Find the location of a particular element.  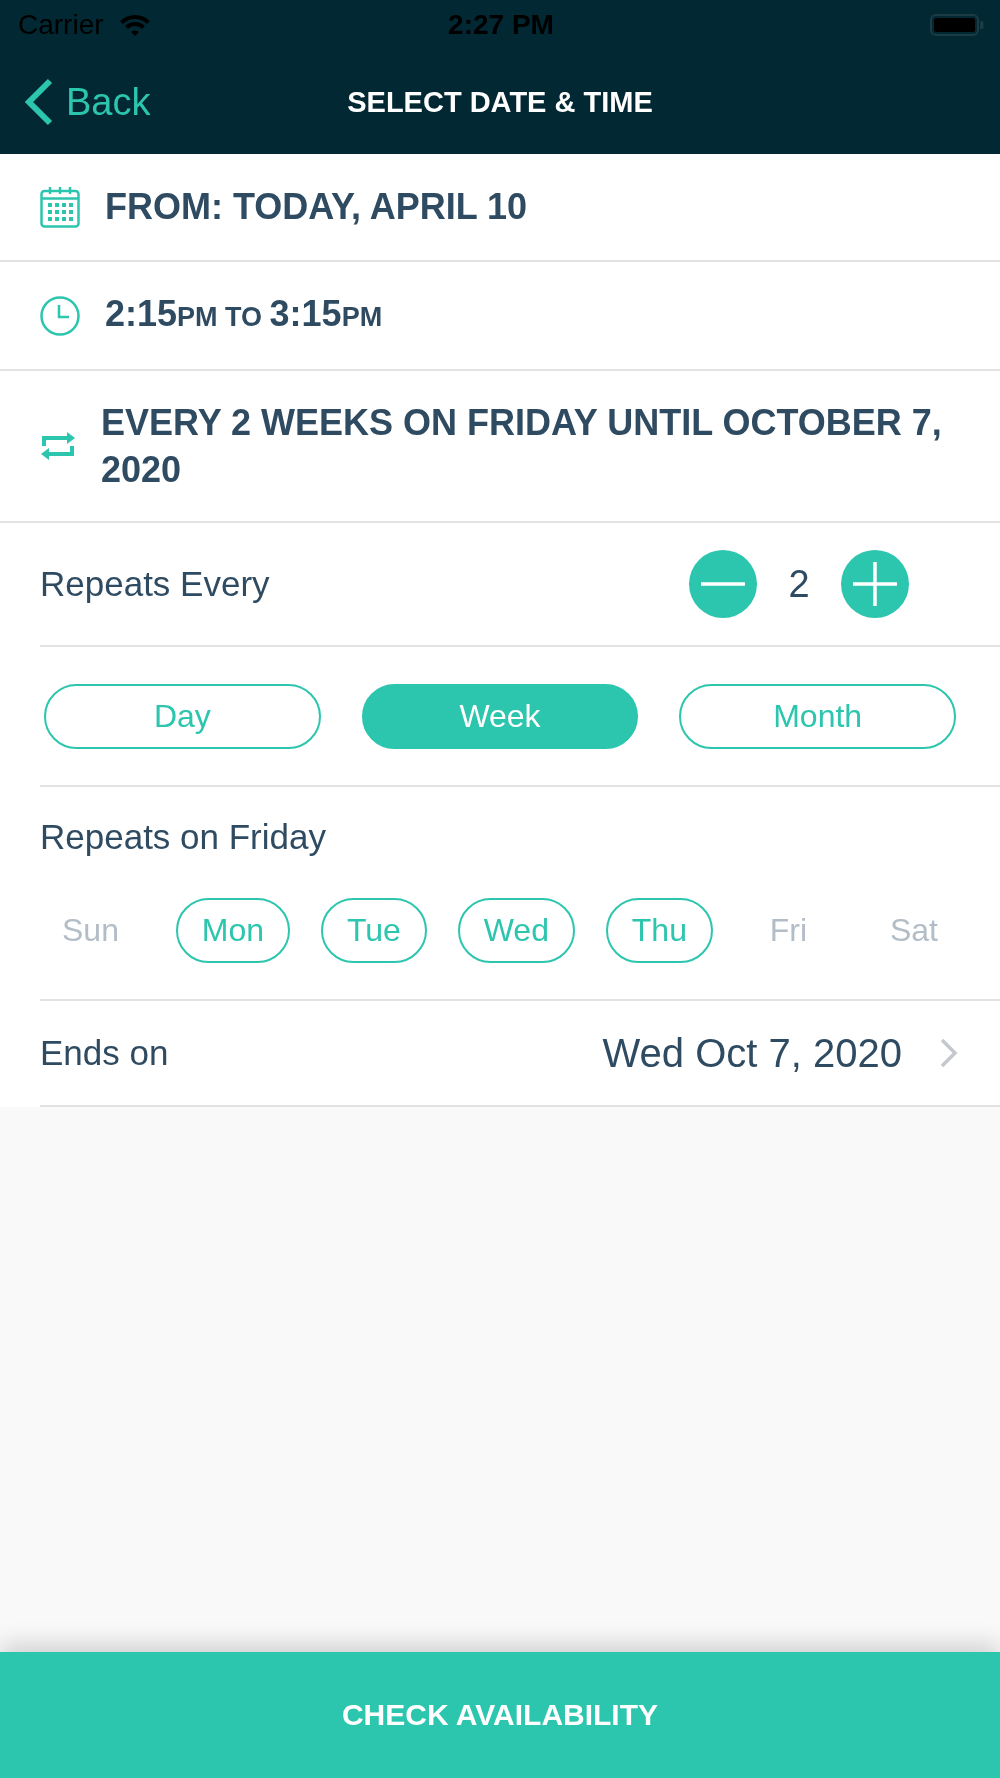

back-button: Back is located at coordinates (87, 102).